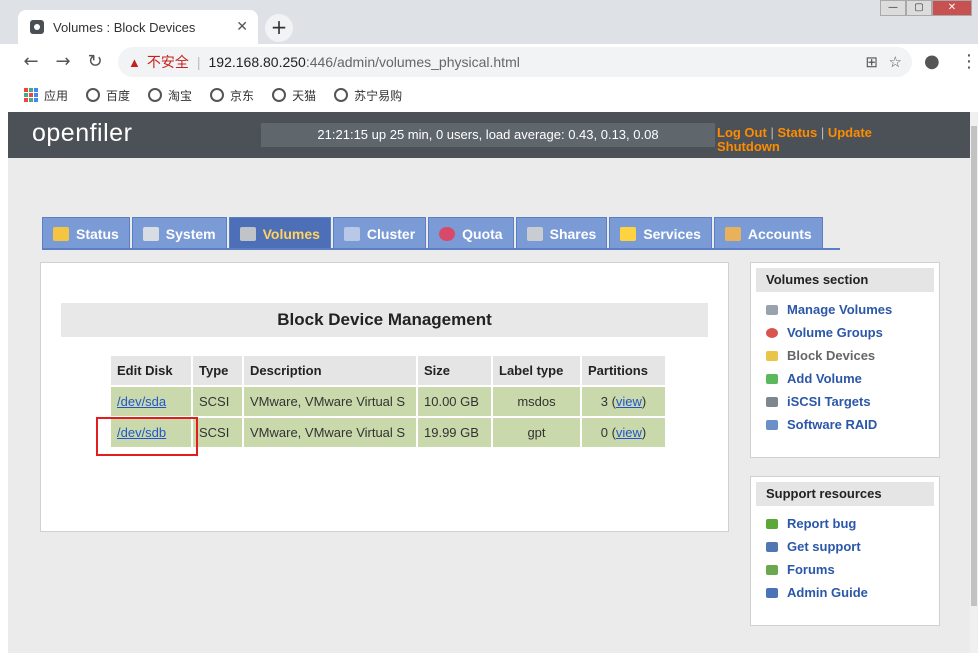 The width and height of the screenshot is (978, 653). What do you see at coordinates (330, 401) in the screenshot?
I see `description-cell: VMware, VMware Virtual S` at bounding box center [330, 401].